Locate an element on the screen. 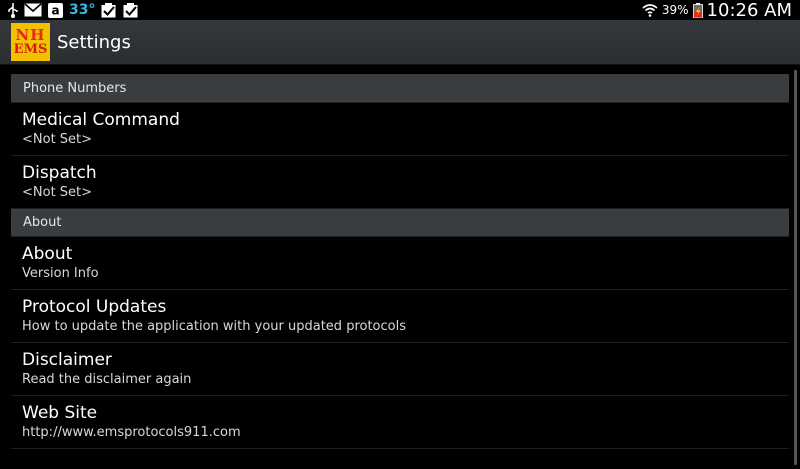  pref-summary: Read the disclaimer again is located at coordinates (107, 379).